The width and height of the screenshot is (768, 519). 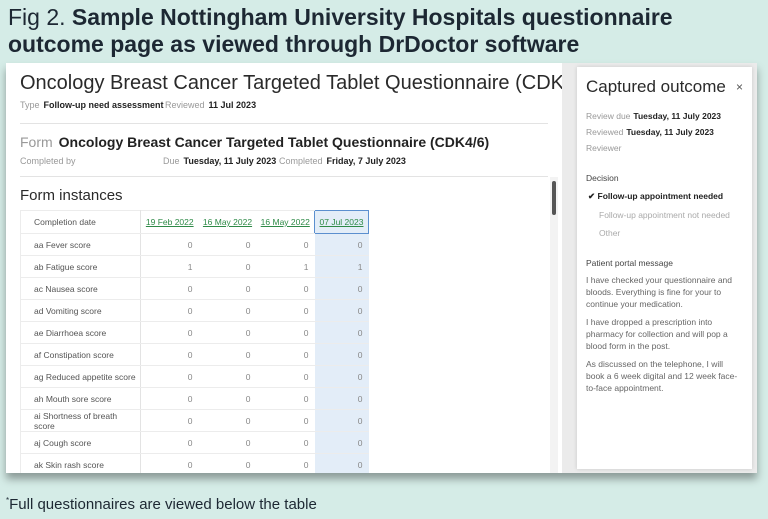 I want to click on table-row: ad Vomiting score 0 0 0 0, so click(x=194, y=310).